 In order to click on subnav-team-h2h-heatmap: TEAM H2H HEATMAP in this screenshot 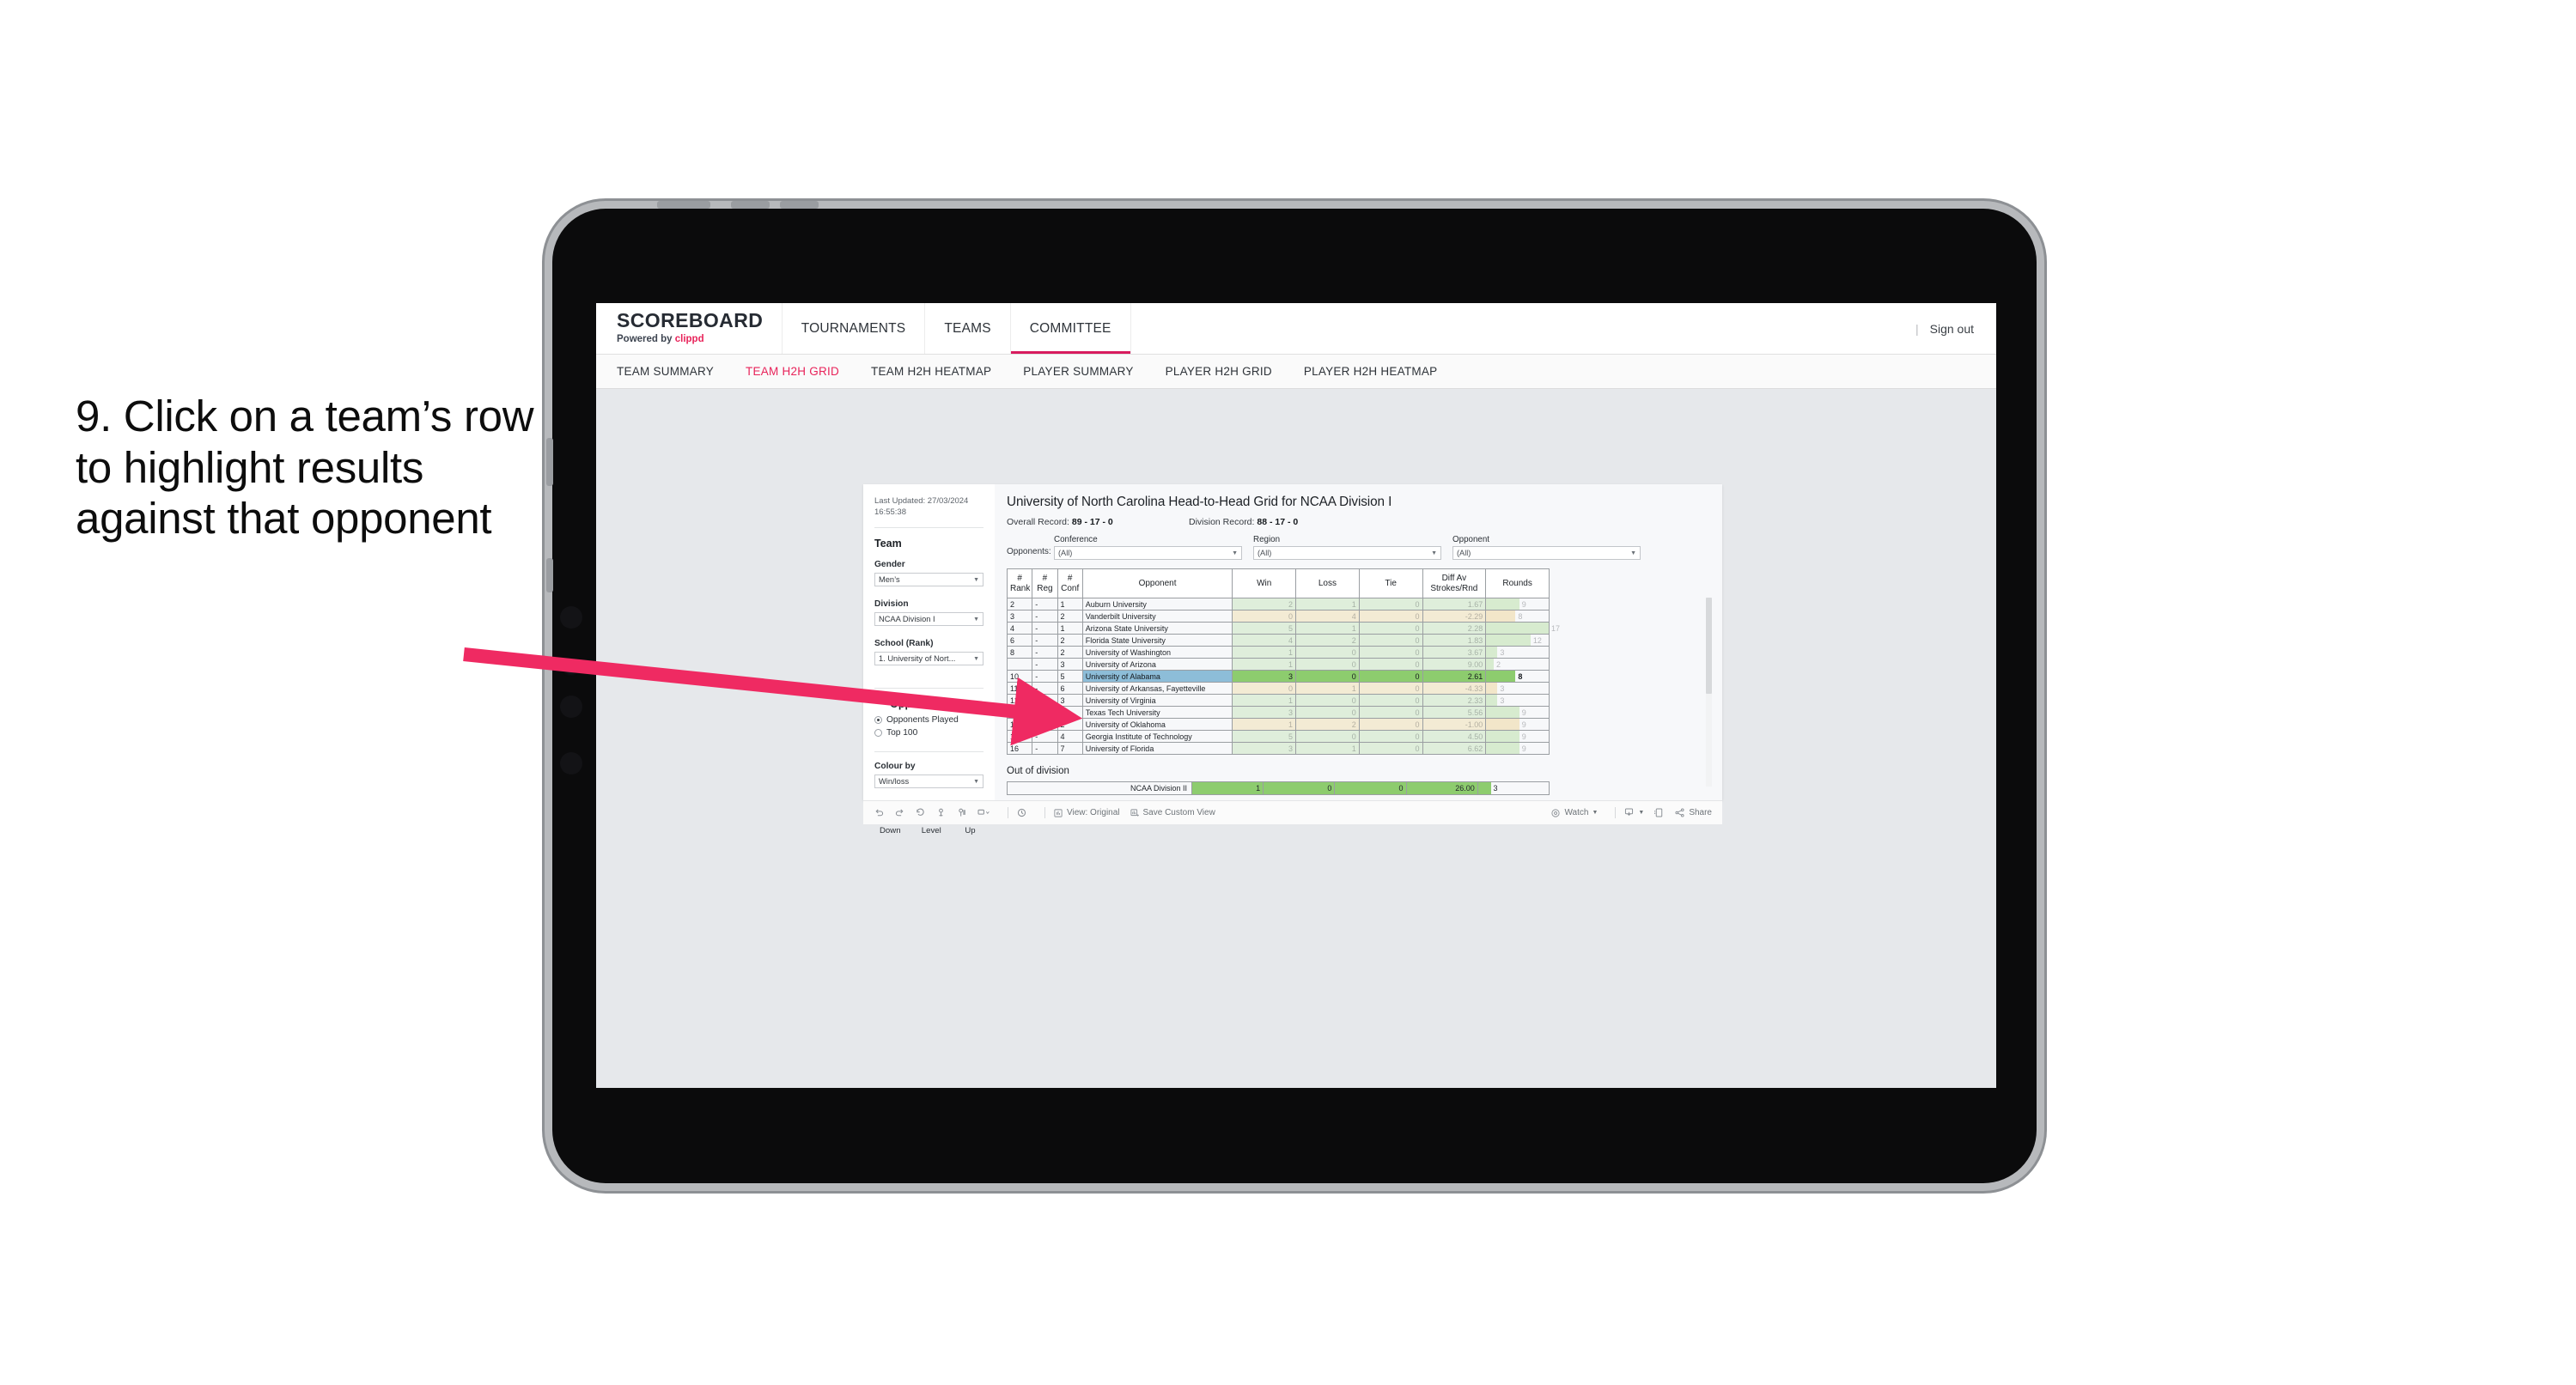, I will do `click(931, 371)`.